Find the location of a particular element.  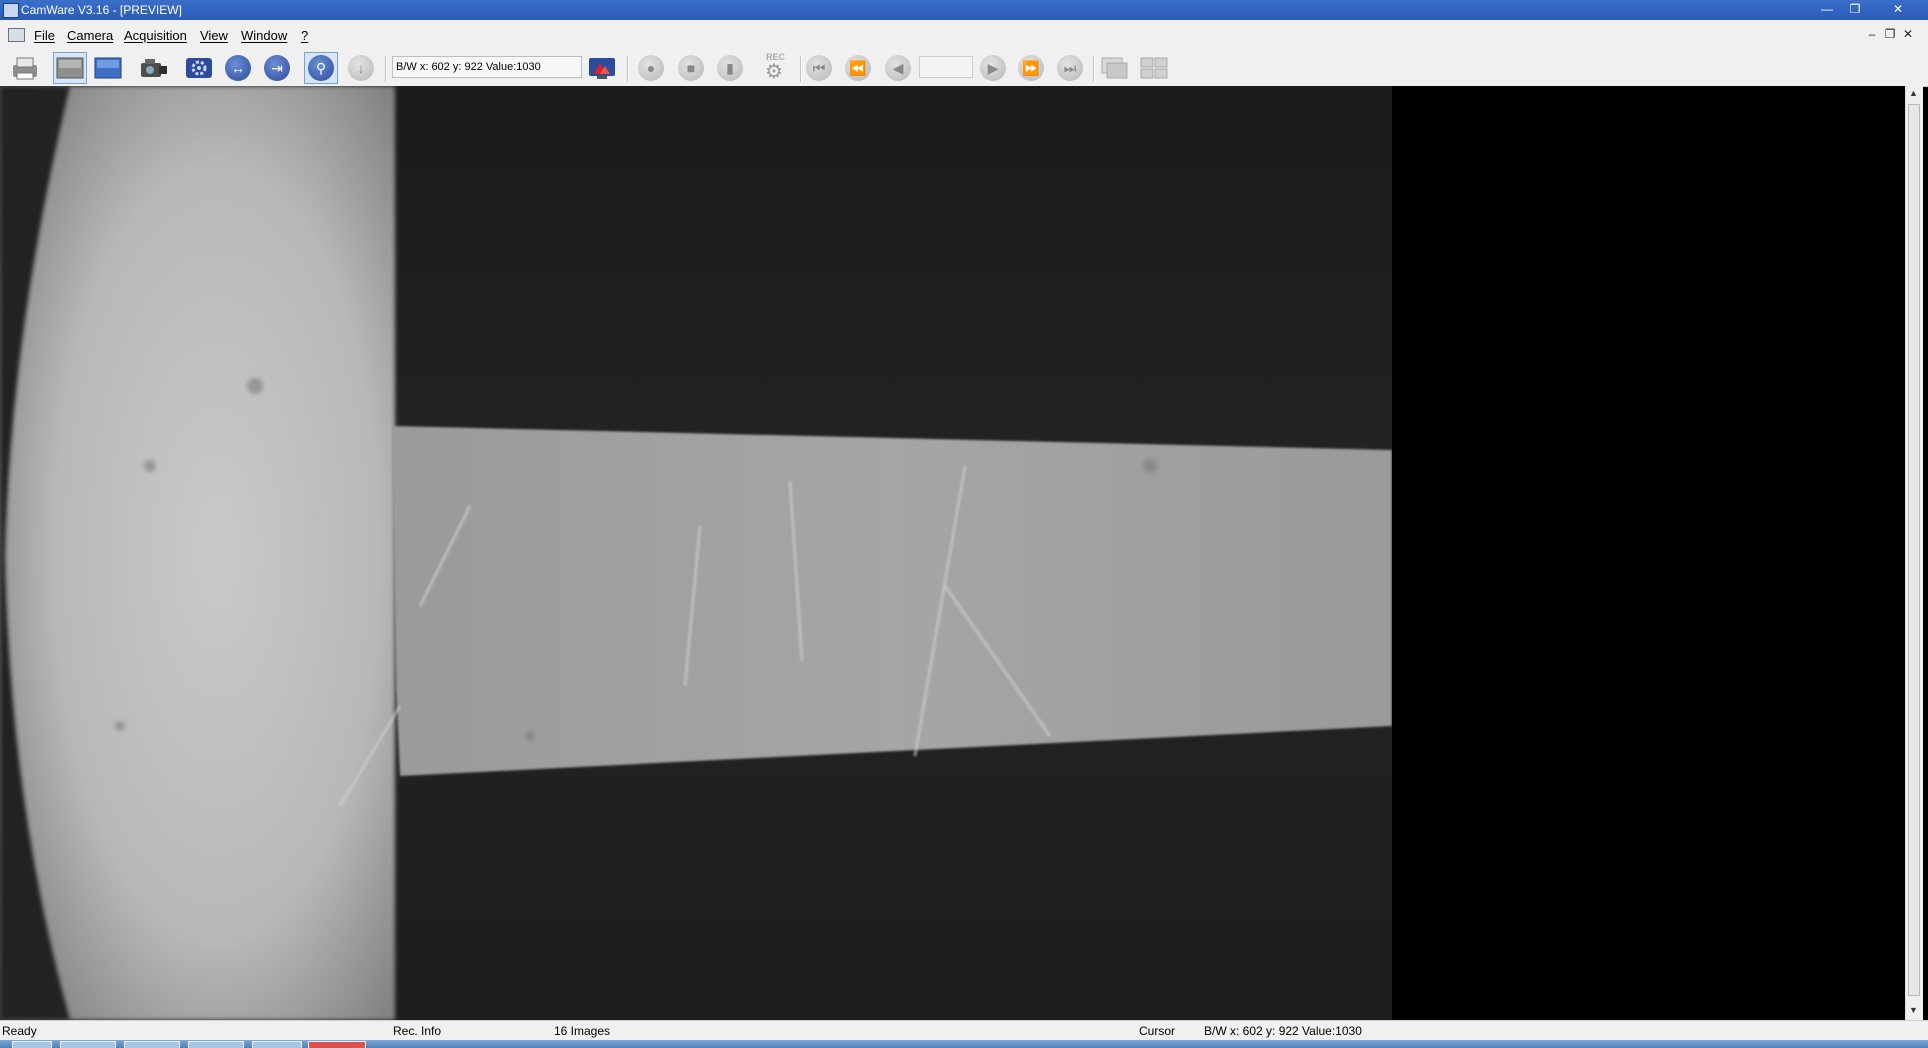

status-rec-info: Rec. Info is located at coordinates (417, 1031).